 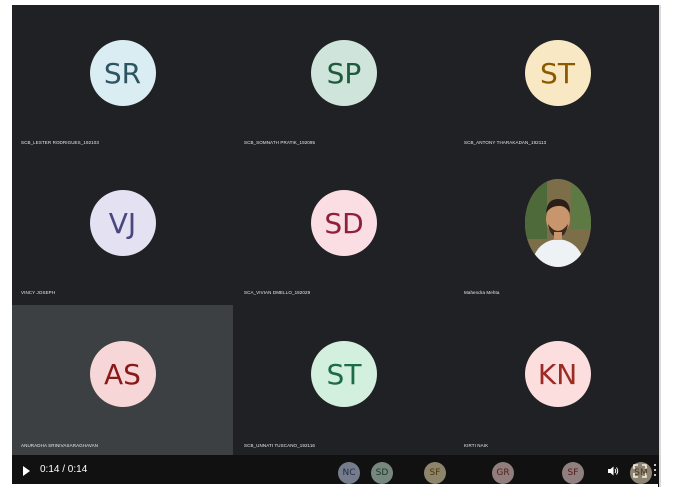 I want to click on avatar: VJ, so click(x=122, y=223).